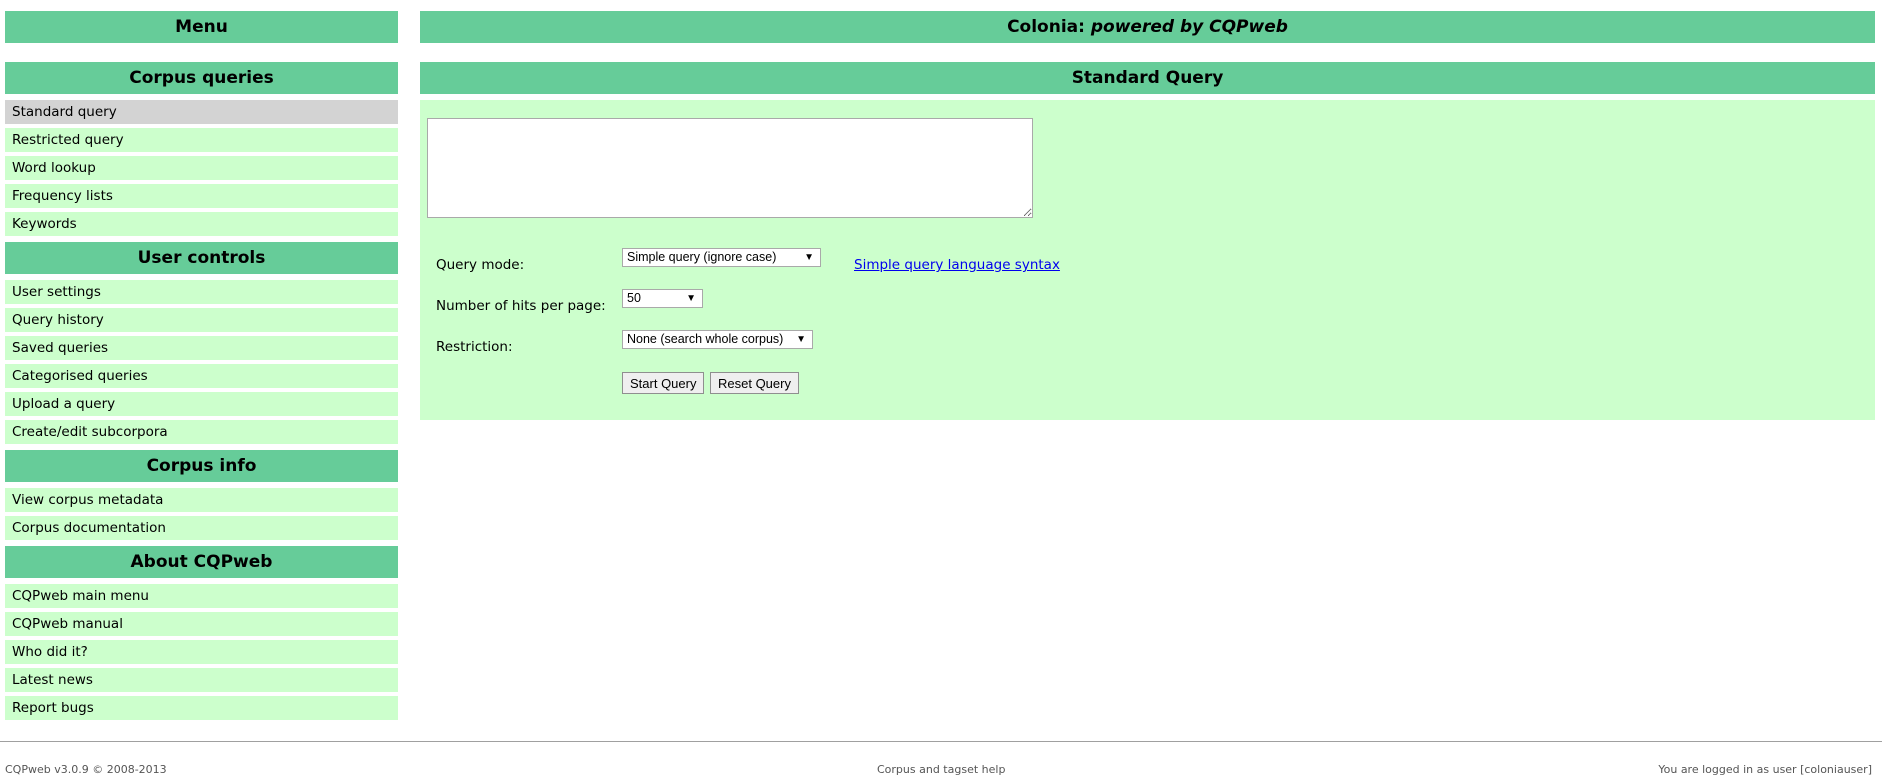 Image resolution: width=1882 pixels, height=779 pixels. I want to click on menu-title: Menu, so click(201, 27).